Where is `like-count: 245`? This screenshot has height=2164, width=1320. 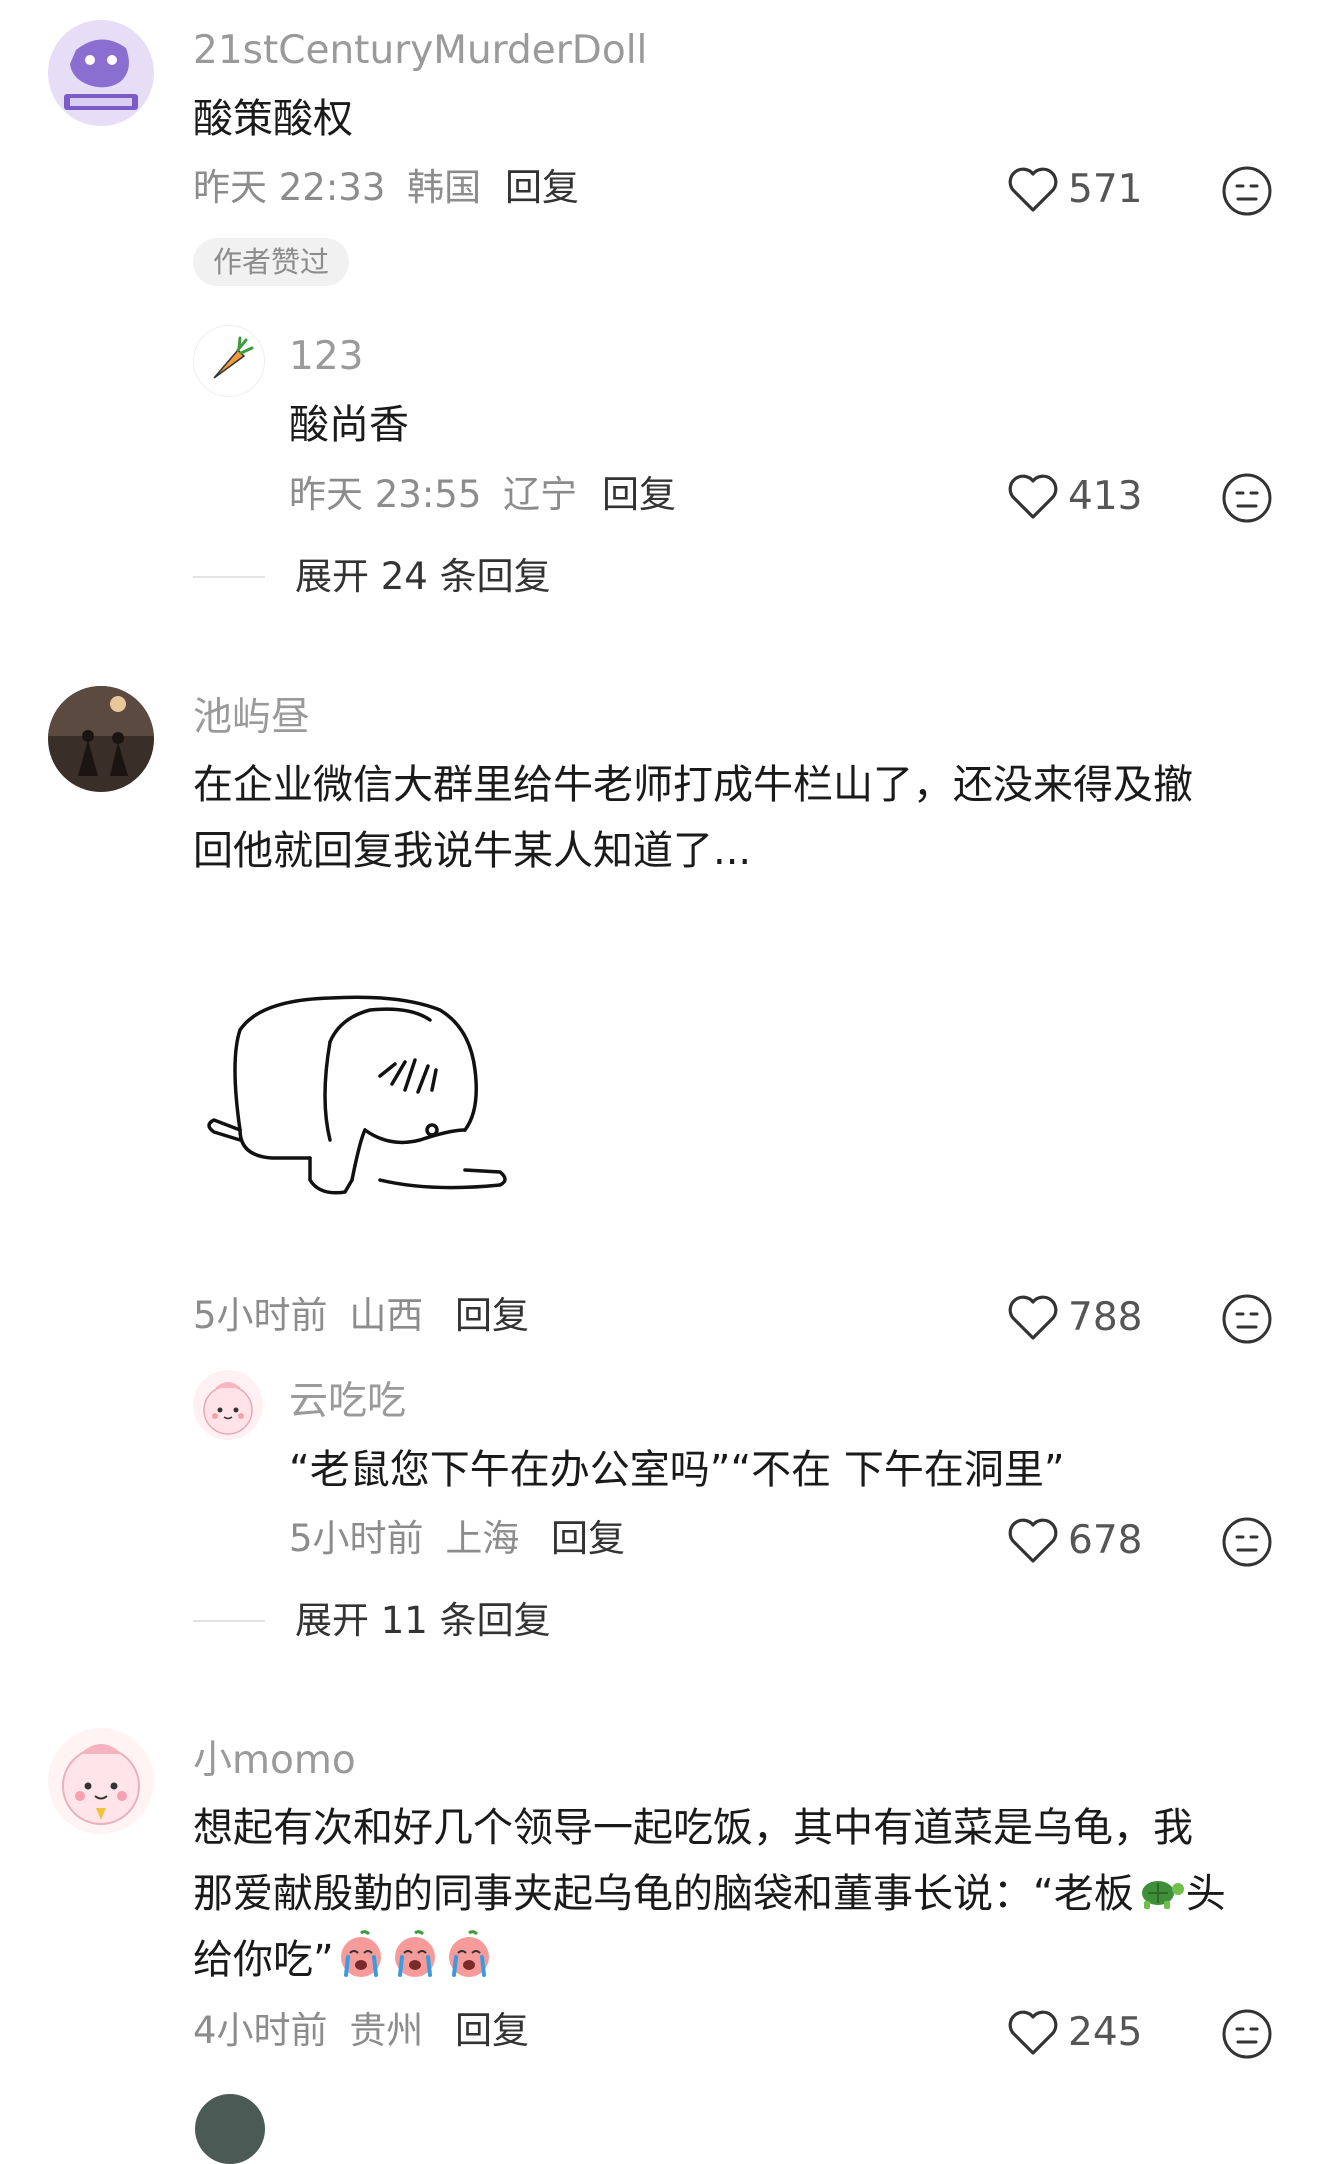
like-count: 245 is located at coordinates (1105, 2032).